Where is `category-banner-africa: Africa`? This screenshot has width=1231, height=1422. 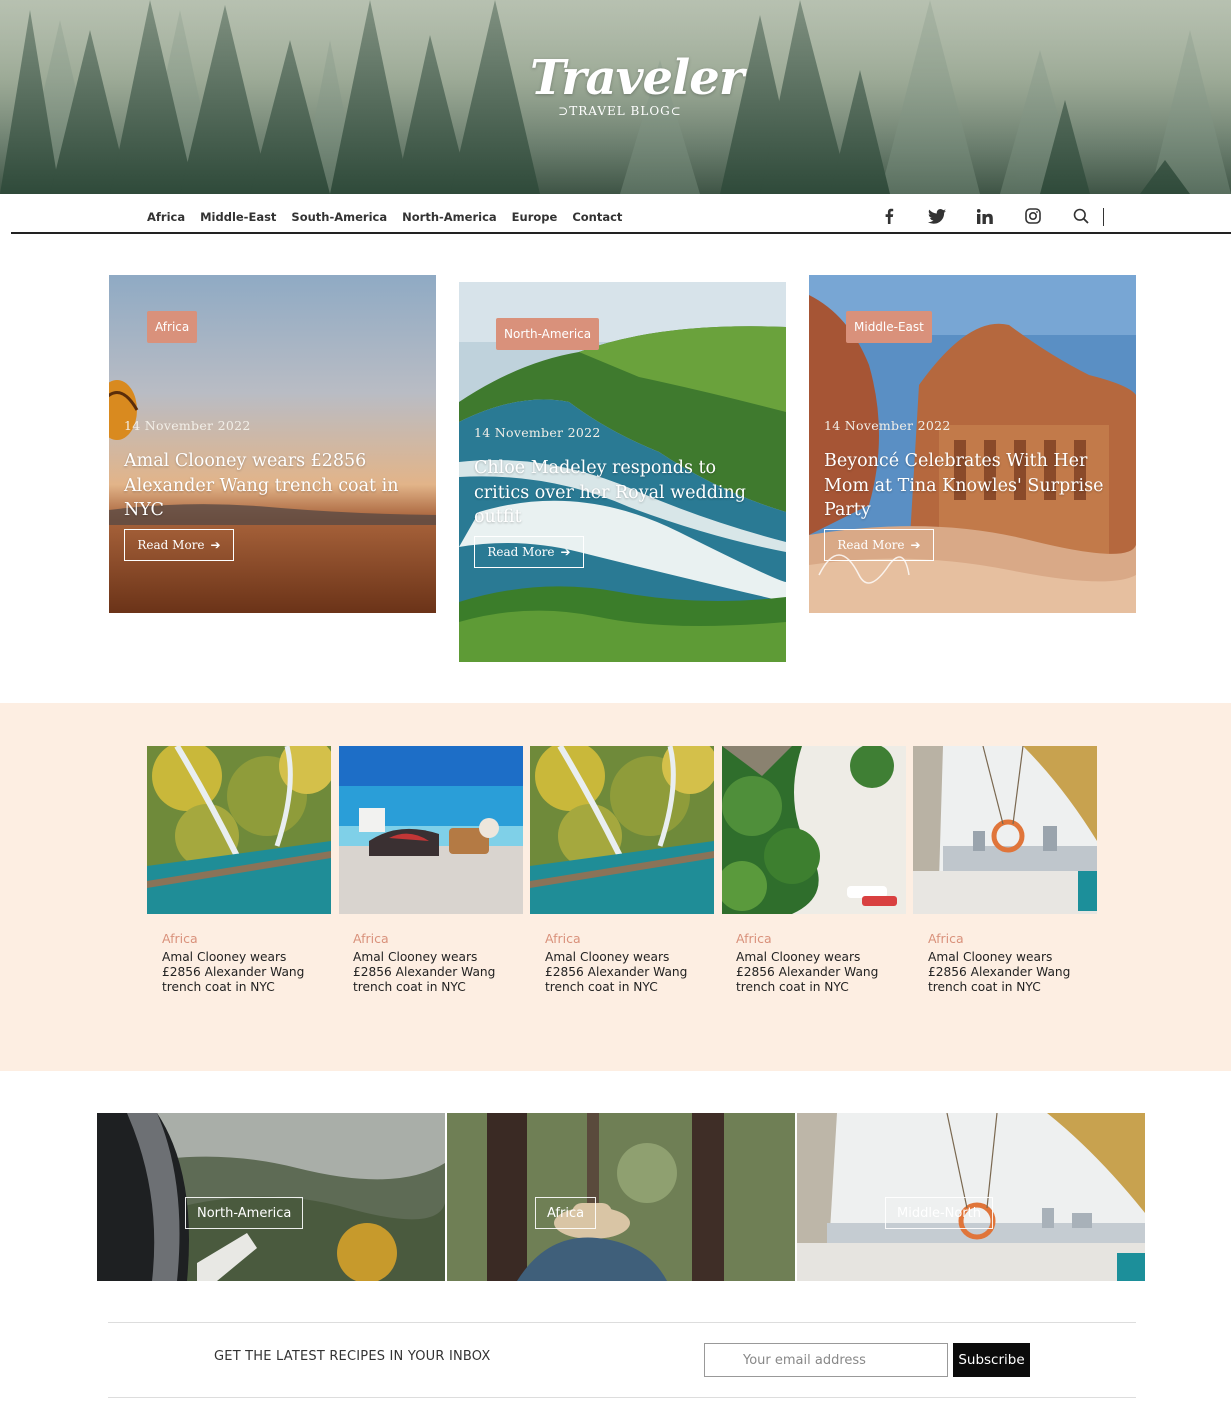 category-banner-africa: Africa is located at coordinates (621, 1197).